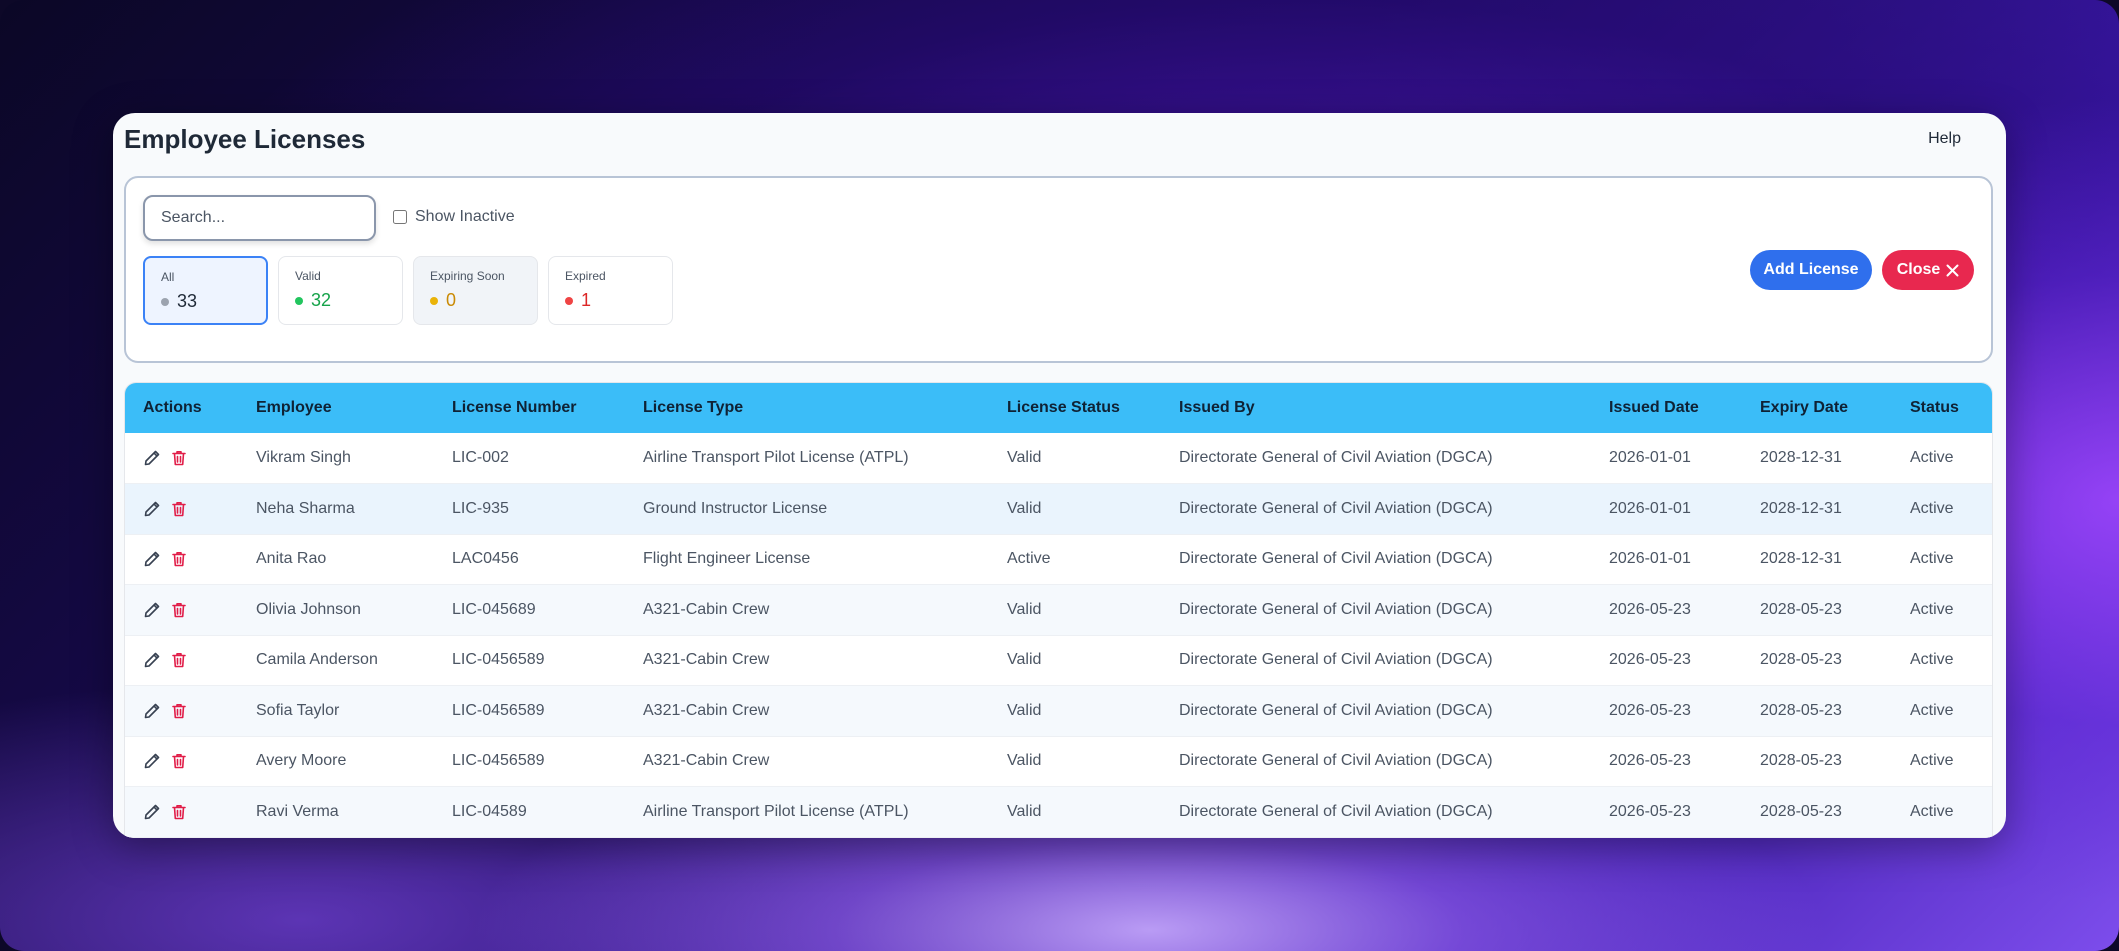 This screenshot has height=951, width=2119. What do you see at coordinates (529, 610) in the screenshot?
I see `cell-license-number: LIC-045689` at bounding box center [529, 610].